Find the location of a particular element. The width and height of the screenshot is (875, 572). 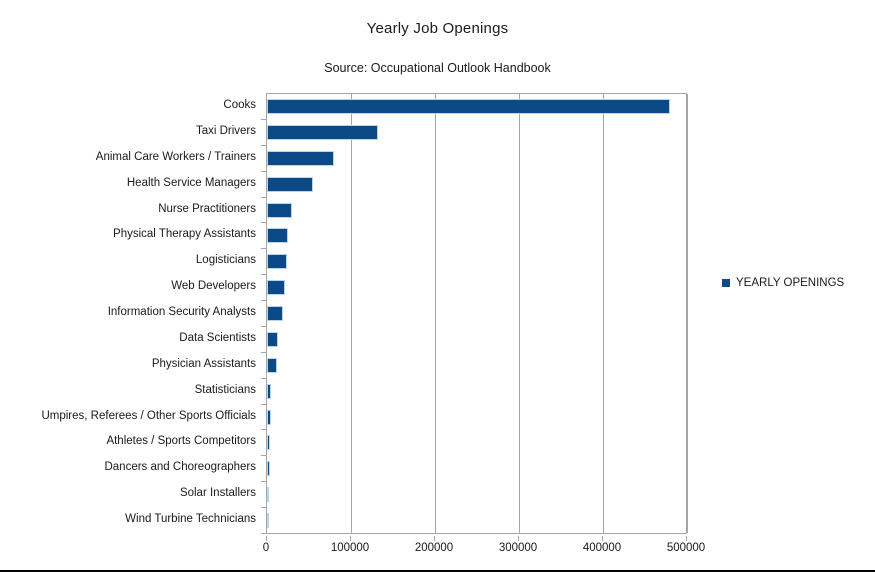

legend: YEARLY OPENINGS is located at coordinates (783, 283).